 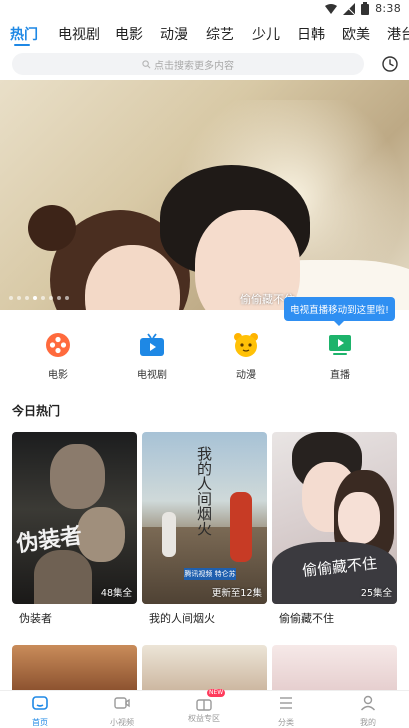 What do you see at coordinates (122, 711) in the screenshot?
I see `nav-short-video: 小视频` at bounding box center [122, 711].